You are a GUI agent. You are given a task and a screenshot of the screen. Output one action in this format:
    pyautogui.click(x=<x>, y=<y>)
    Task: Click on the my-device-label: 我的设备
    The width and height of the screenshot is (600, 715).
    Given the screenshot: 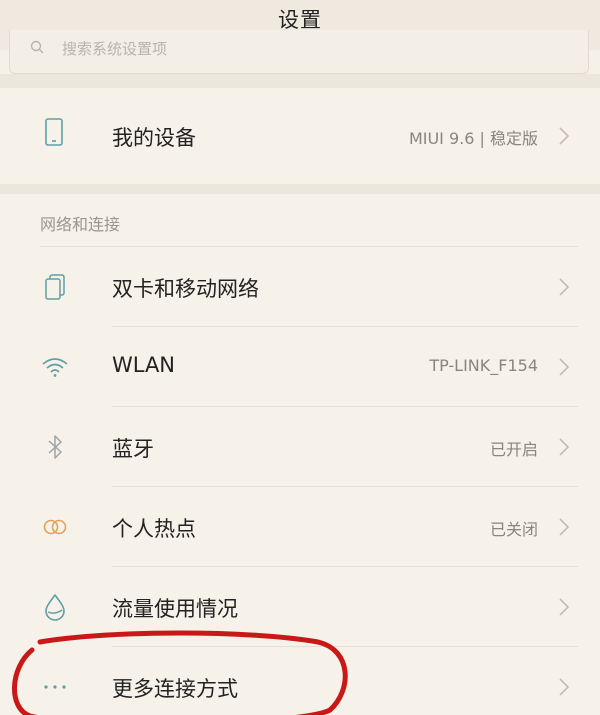 What is the action you would take?
    pyautogui.click(x=154, y=138)
    